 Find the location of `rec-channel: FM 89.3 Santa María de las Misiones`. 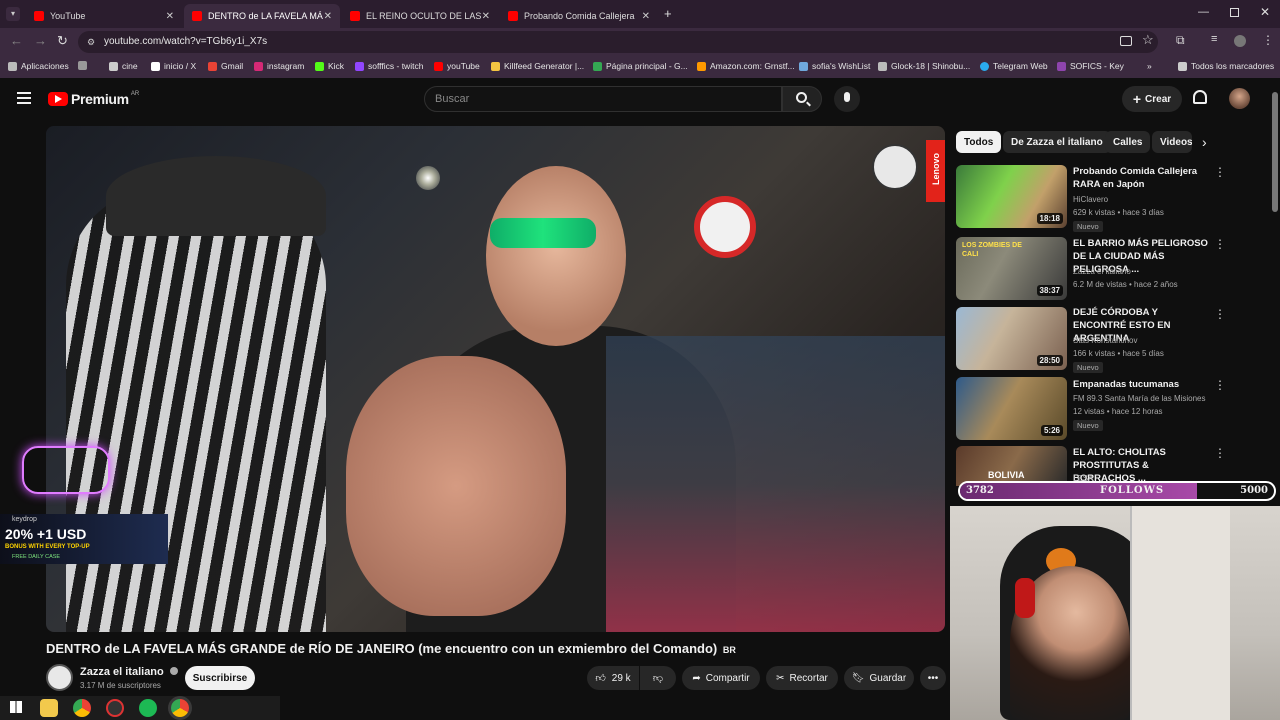

rec-channel: FM 89.3 Santa María de las Misiones is located at coordinates (1139, 398).